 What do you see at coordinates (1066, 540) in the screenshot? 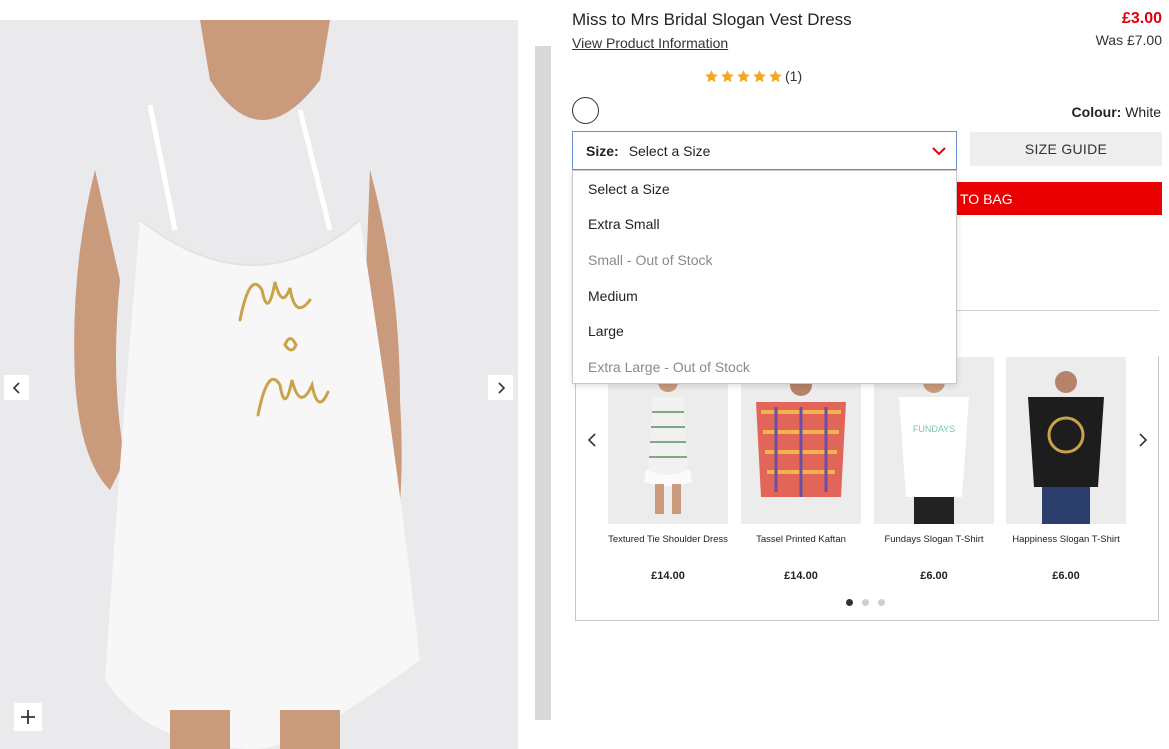
I see `reco-name: Happiness Slogan T-Shirt` at bounding box center [1066, 540].